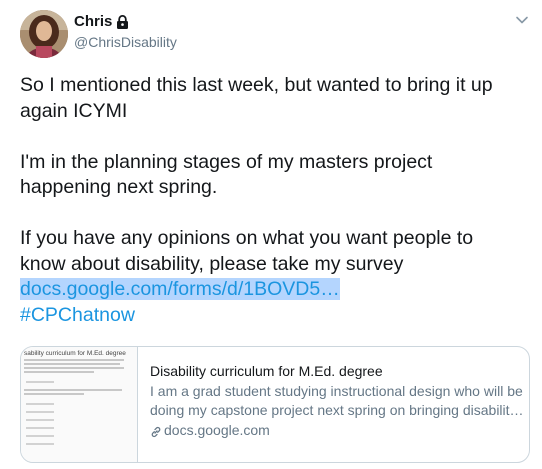  What do you see at coordinates (74, 110) in the screenshot?
I see `tweet-line: again ICYMI` at bounding box center [74, 110].